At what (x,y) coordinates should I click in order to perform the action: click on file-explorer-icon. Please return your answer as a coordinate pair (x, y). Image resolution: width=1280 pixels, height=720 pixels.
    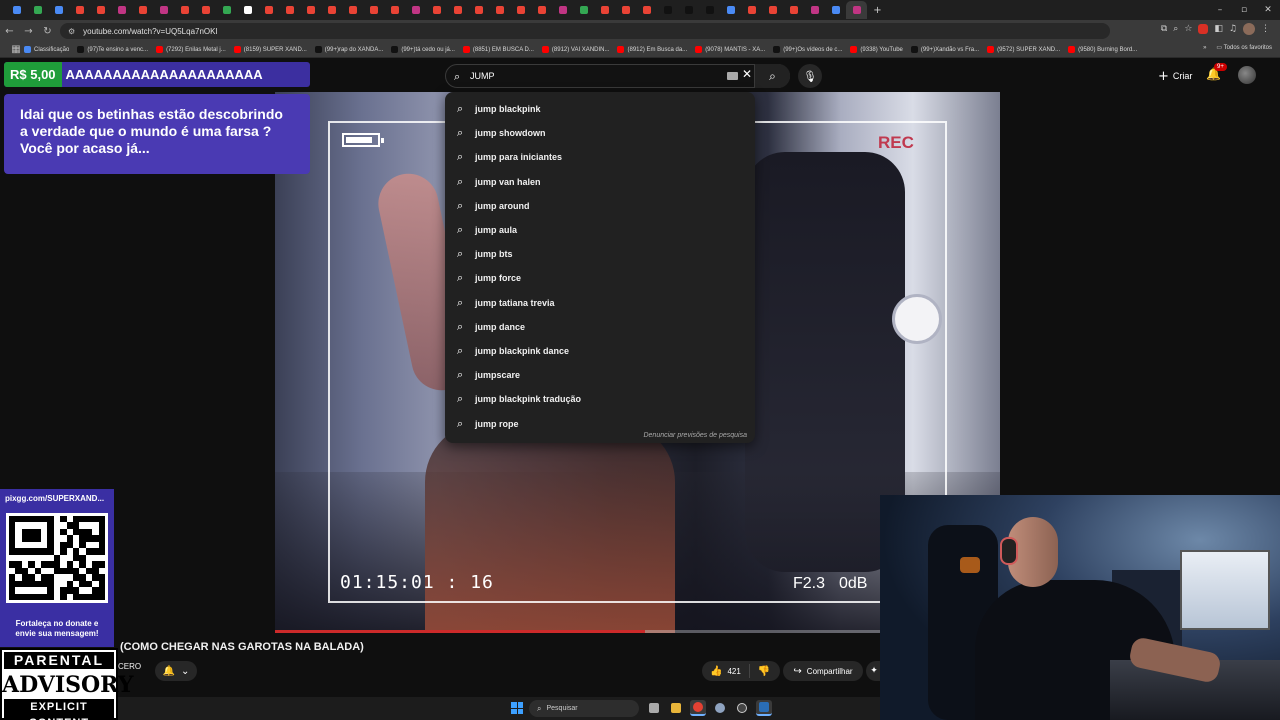
    Looking at the image, I should click on (676, 708).